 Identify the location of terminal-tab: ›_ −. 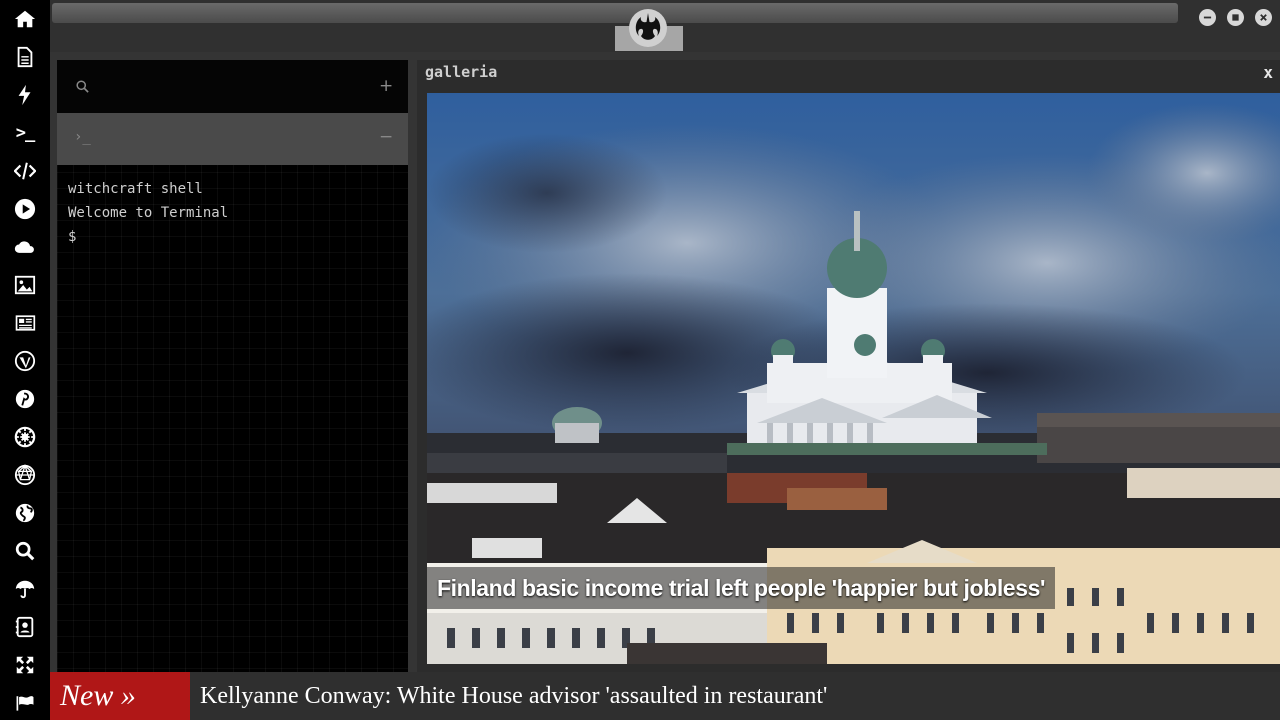
(232, 139).